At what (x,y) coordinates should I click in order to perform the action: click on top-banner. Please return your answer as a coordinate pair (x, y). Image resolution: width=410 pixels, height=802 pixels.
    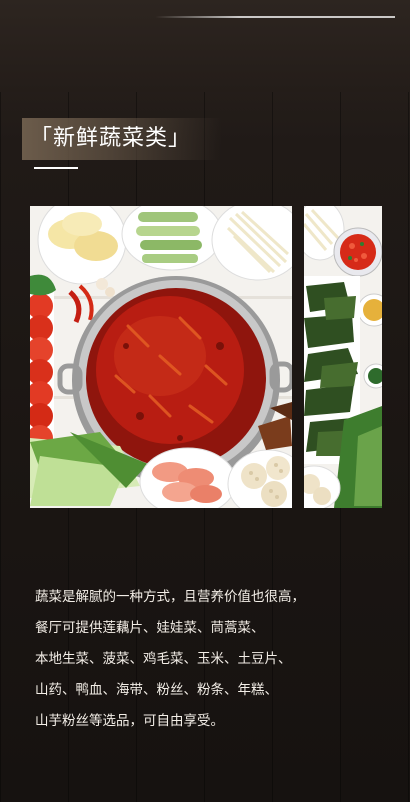
    Looking at the image, I should click on (205, 46).